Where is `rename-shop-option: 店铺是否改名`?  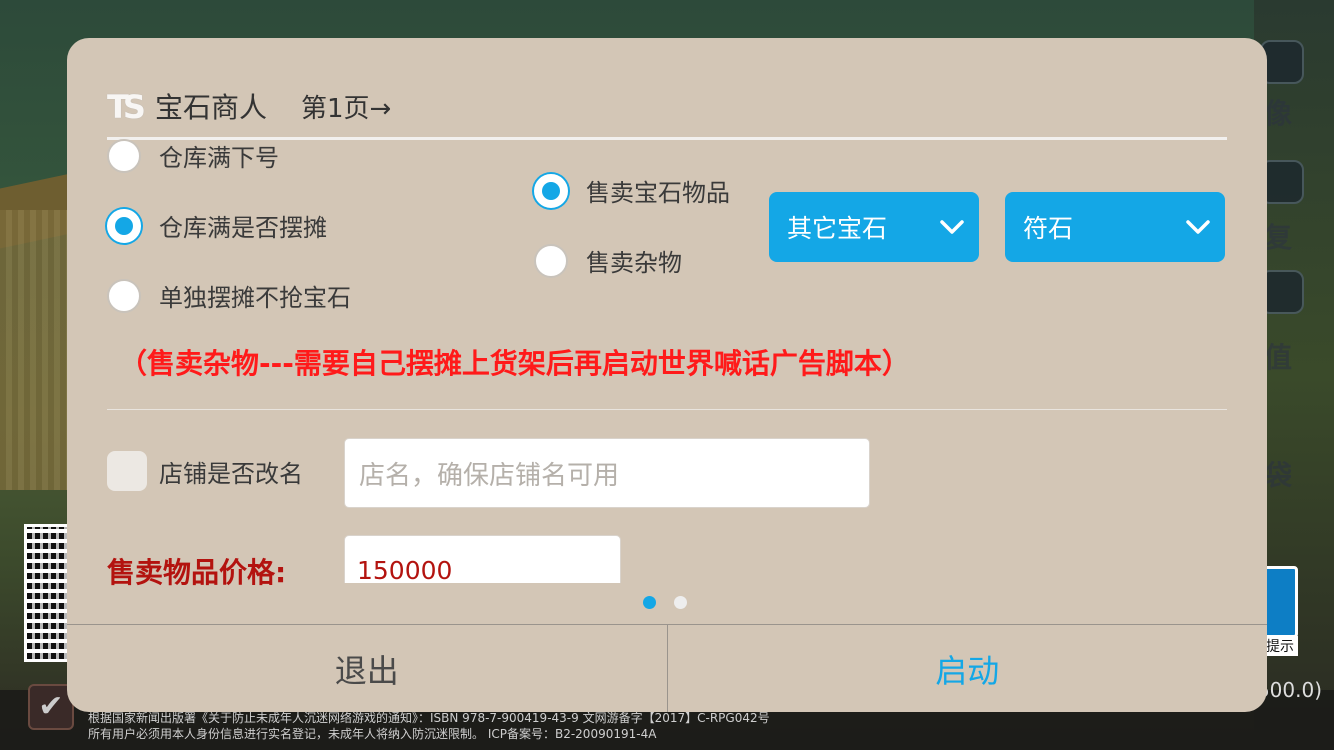 rename-shop-option: 店铺是否改名 is located at coordinates (205, 471).